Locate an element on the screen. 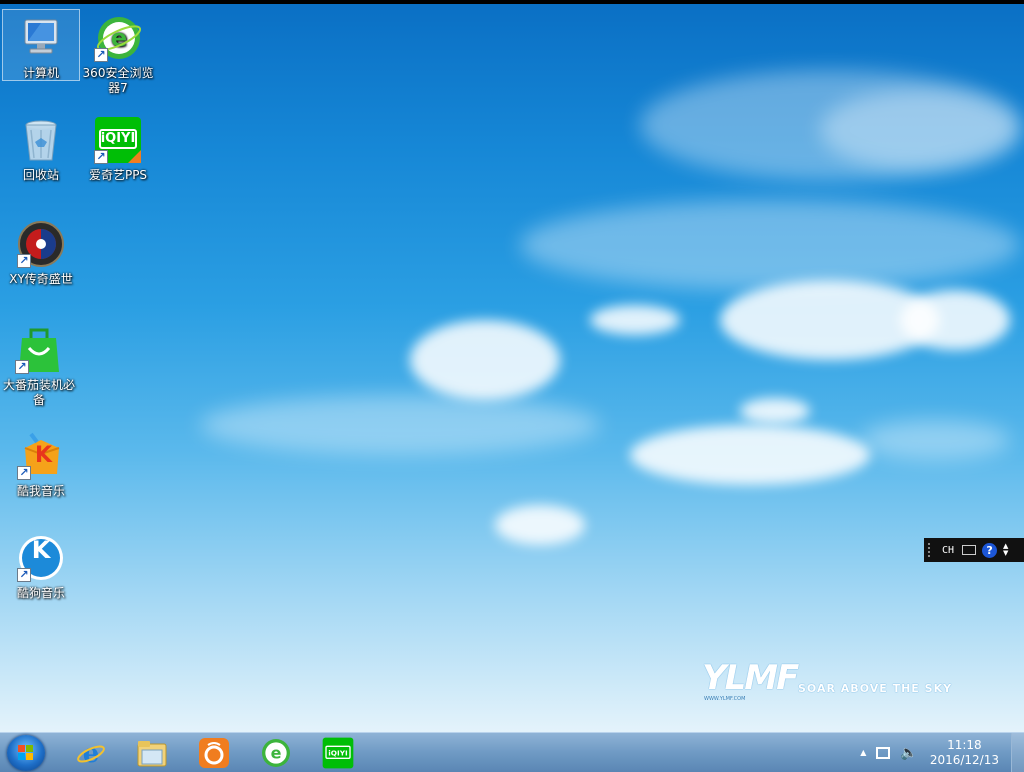 This screenshot has height=772, width=1024. clock-time: 11:18 is located at coordinates (964, 744).